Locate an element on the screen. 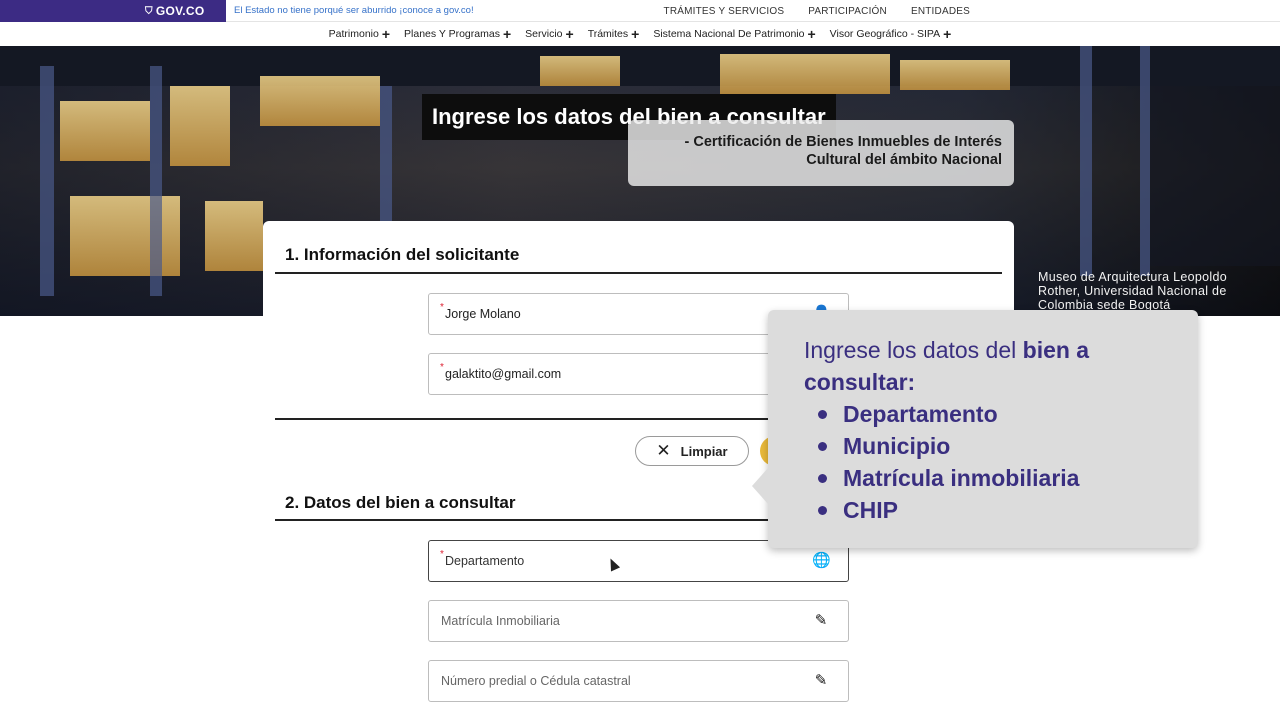 The image size is (1280, 720). nav-label: Visor Geográfico - SIPA is located at coordinates (885, 34).